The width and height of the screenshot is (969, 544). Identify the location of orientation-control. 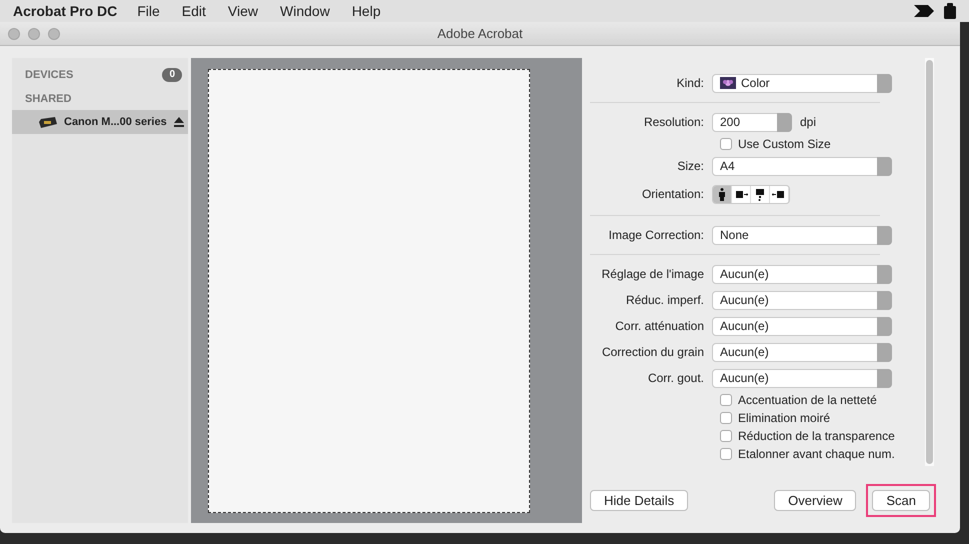
(751, 194).